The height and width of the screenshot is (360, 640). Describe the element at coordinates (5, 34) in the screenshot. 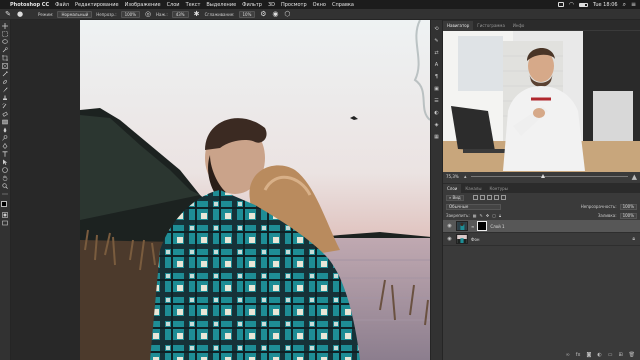

I see `marquee-tool-icon` at that location.